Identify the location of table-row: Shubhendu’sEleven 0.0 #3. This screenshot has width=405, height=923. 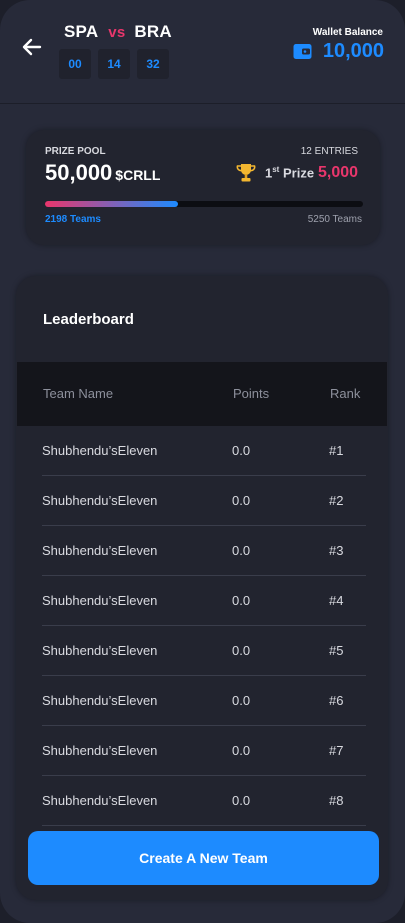
(202, 551).